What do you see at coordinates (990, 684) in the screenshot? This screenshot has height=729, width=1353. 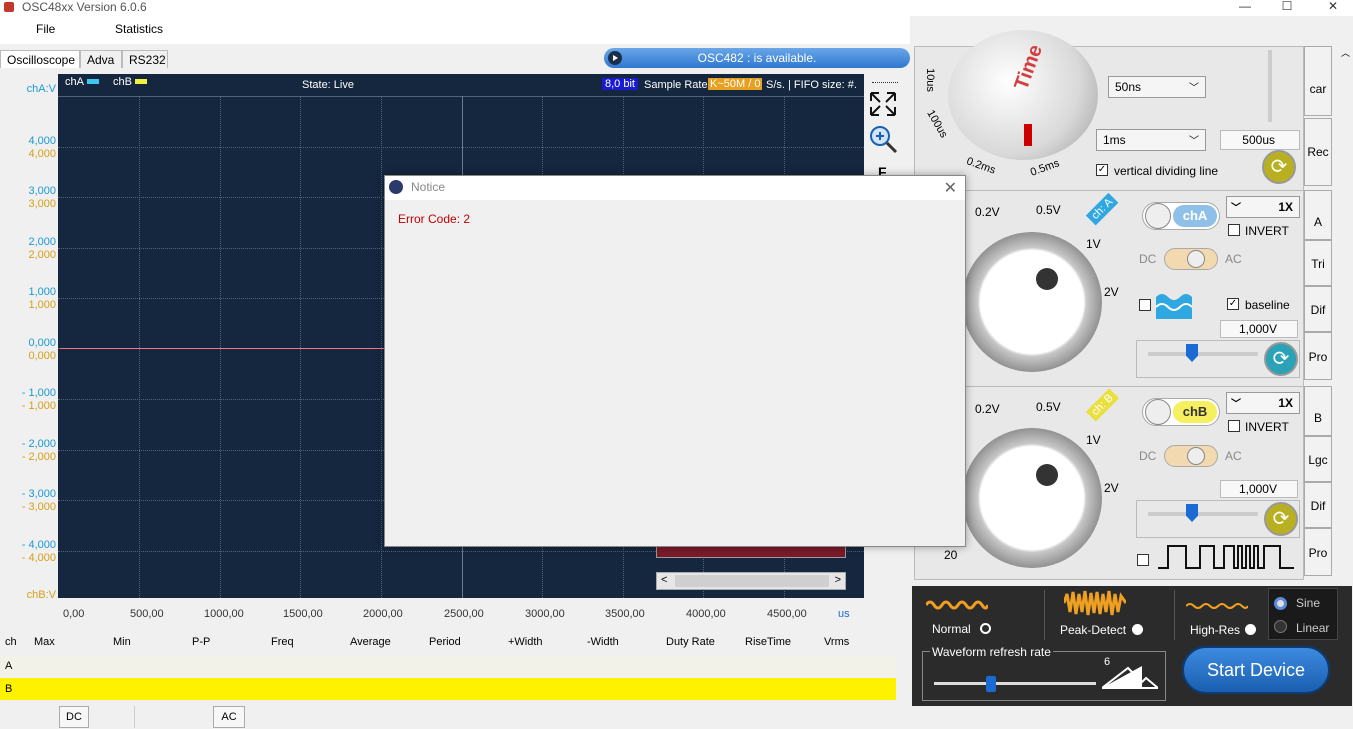 I see `refresh-rate-handle` at bounding box center [990, 684].